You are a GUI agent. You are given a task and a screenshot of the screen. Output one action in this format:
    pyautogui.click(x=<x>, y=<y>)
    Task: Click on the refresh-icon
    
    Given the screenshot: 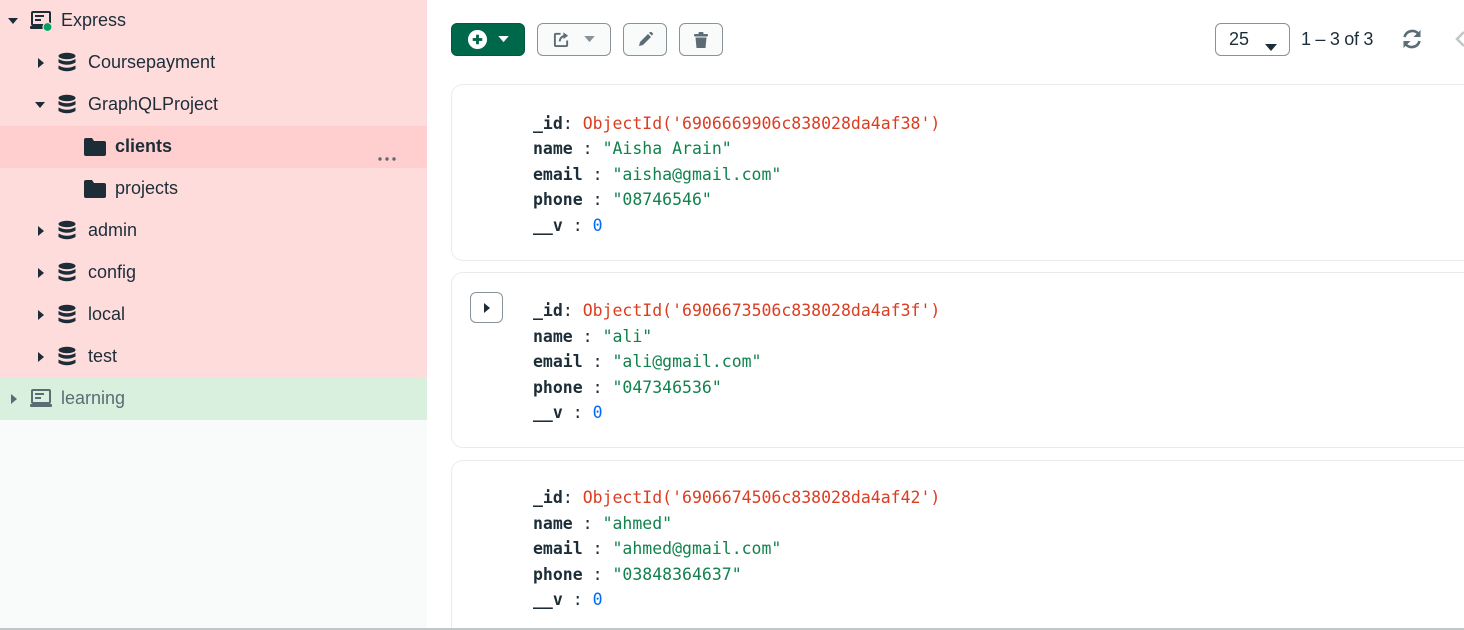 What is the action you would take?
    pyautogui.click(x=1412, y=39)
    